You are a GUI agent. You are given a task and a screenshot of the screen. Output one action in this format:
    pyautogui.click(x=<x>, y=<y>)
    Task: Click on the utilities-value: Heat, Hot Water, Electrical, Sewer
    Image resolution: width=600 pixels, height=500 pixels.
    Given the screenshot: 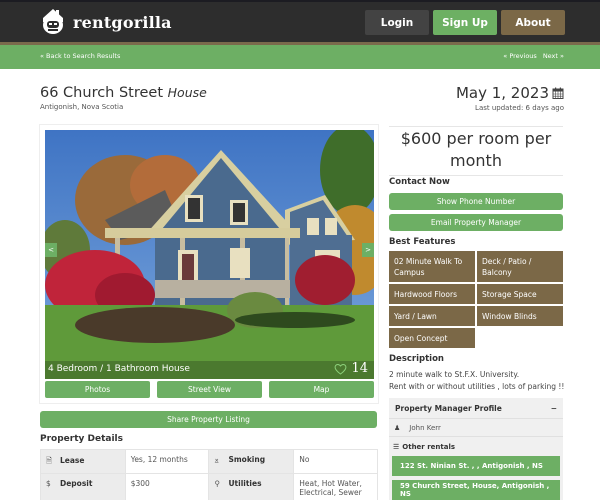 What is the action you would take?
    pyautogui.click(x=335, y=486)
    